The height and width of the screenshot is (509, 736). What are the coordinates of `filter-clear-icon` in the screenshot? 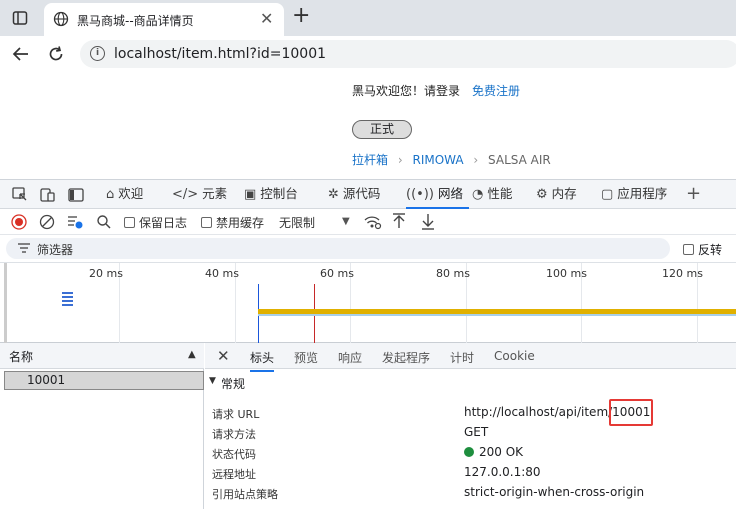 It's located at (75, 222).